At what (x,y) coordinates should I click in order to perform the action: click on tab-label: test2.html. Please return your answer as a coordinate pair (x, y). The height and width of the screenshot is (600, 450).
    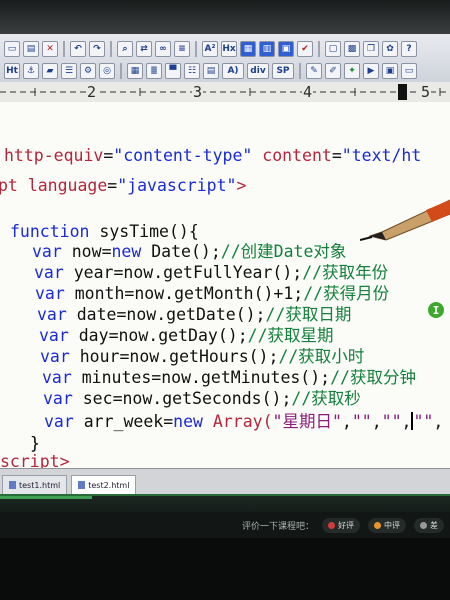
    Looking at the image, I should click on (109, 485).